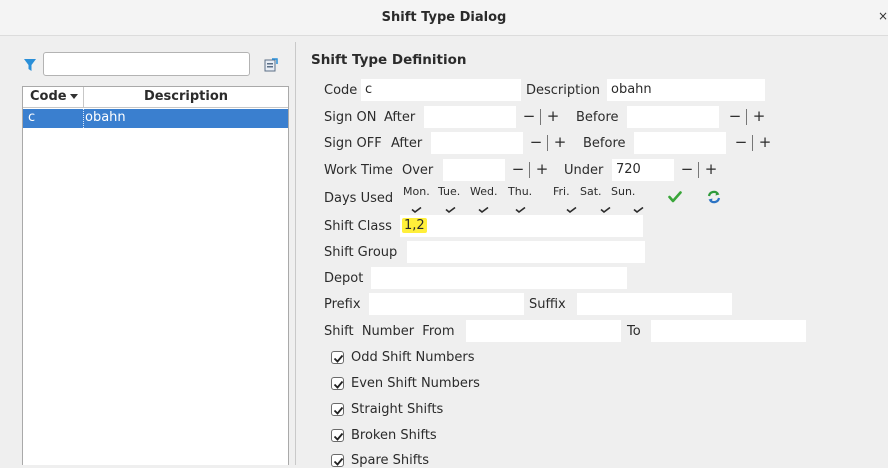 This screenshot has height=468, width=888. What do you see at coordinates (543, 331) in the screenshot?
I see `shift-number-from-field` at bounding box center [543, 331].